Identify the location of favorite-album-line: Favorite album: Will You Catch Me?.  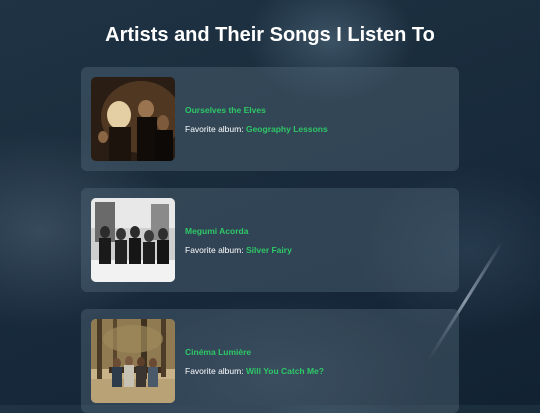
(254, 371).